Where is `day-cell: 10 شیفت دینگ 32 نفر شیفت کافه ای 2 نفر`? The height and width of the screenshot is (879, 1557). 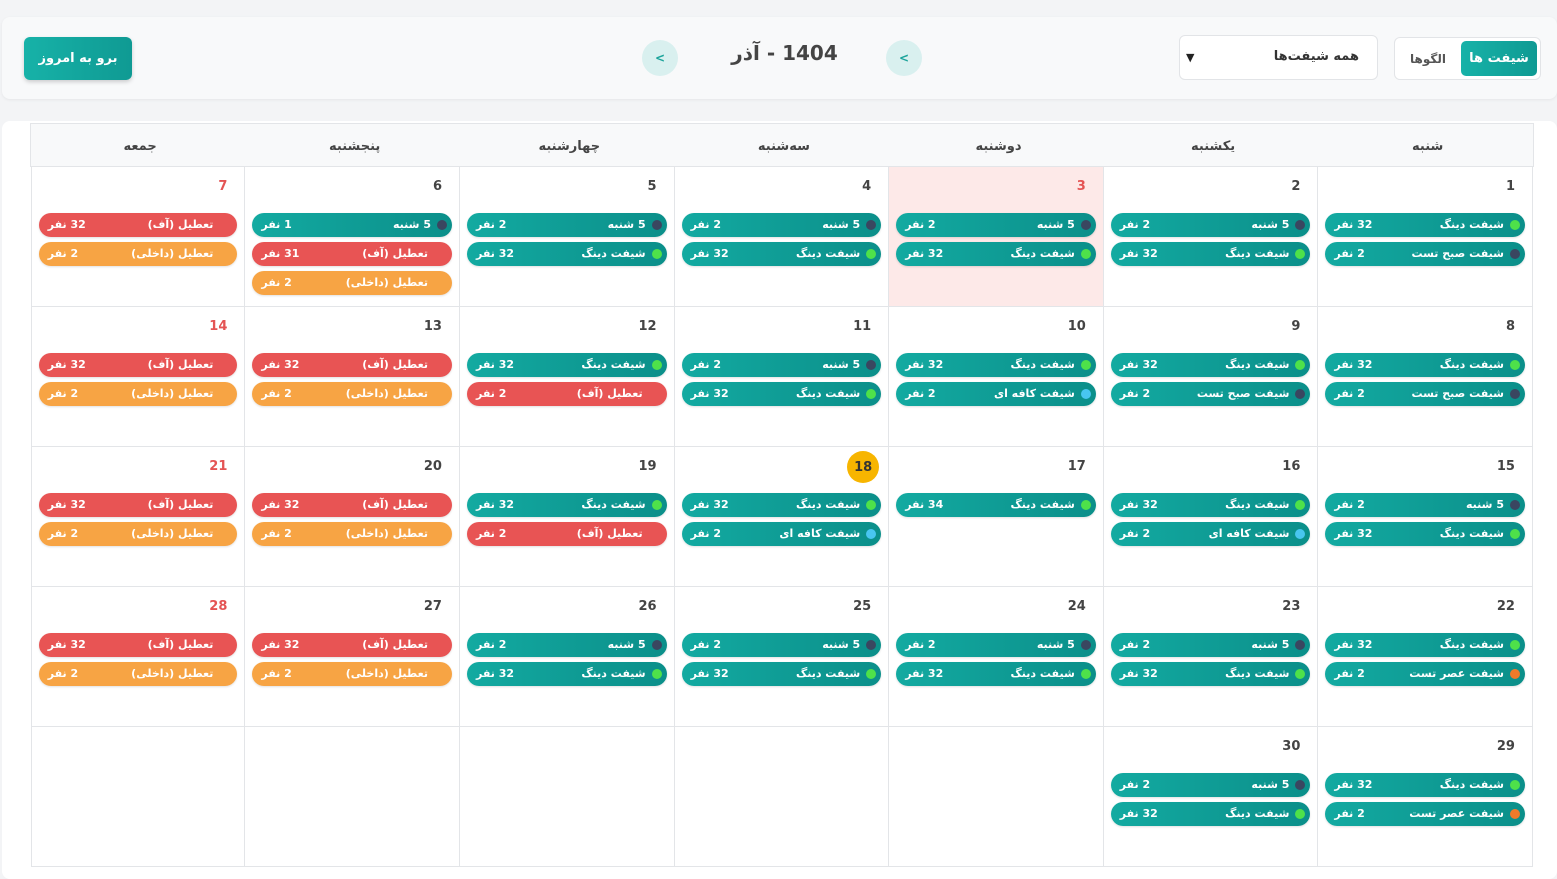
day-cell: 10 شیفت دینگ 32 نفر شیفت کافه ای 2 نفر is located at coordinates (996, 377).